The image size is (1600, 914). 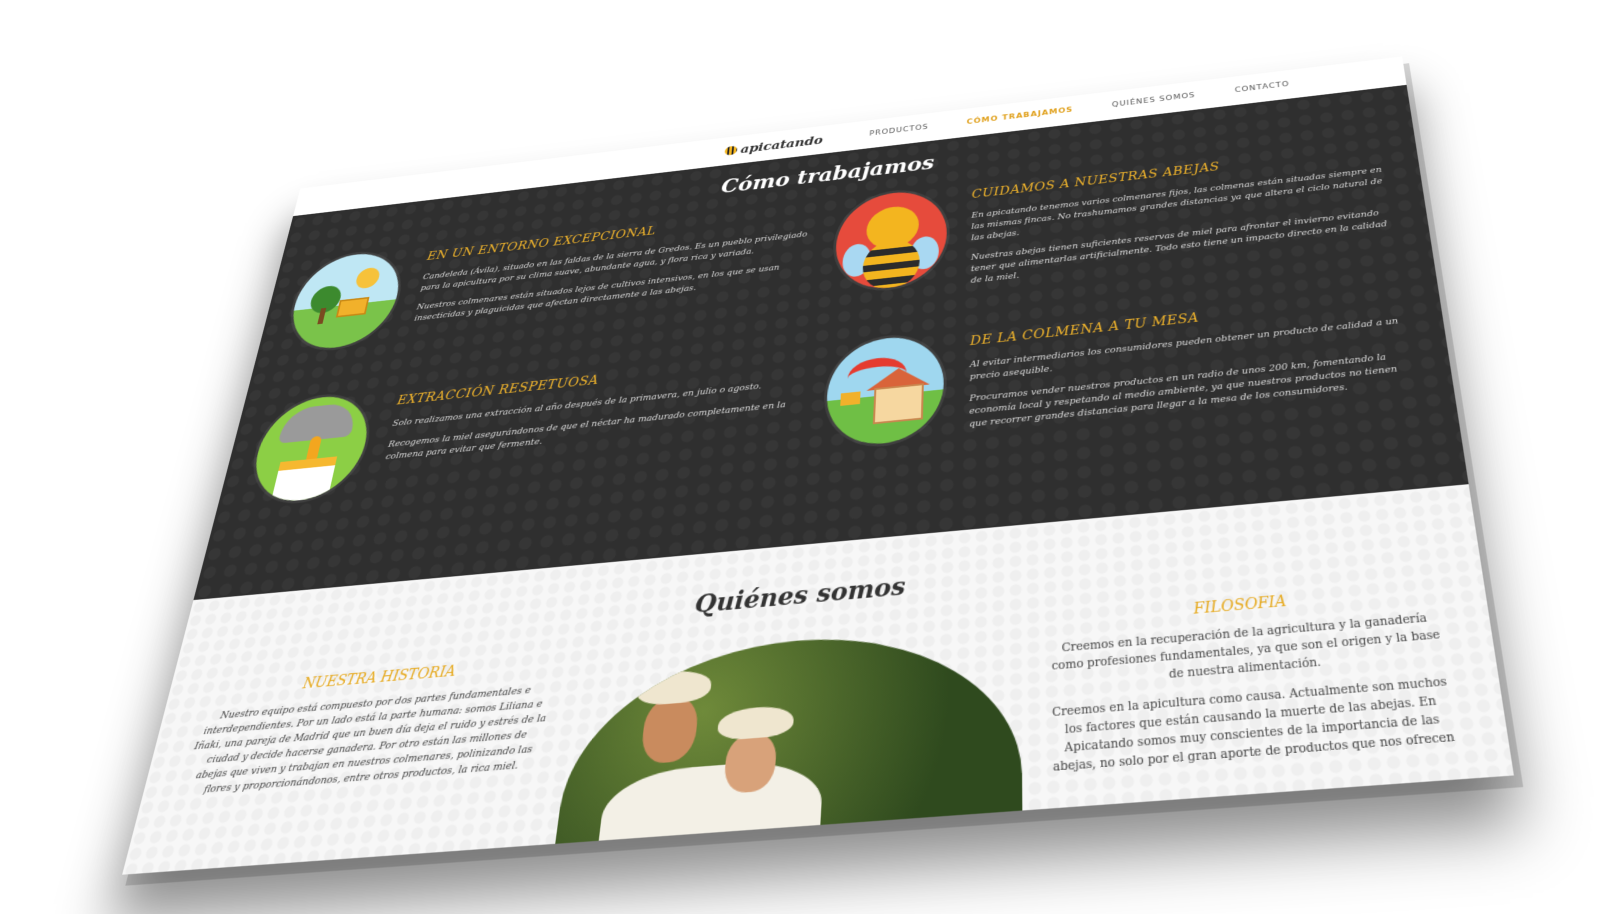 What do you see at coordinates (1020, 116) in the screenshot?
I see `nav-link-como-trabajamos: CÓMO TRABAJAMOS` at bounding box center [1020, 116].